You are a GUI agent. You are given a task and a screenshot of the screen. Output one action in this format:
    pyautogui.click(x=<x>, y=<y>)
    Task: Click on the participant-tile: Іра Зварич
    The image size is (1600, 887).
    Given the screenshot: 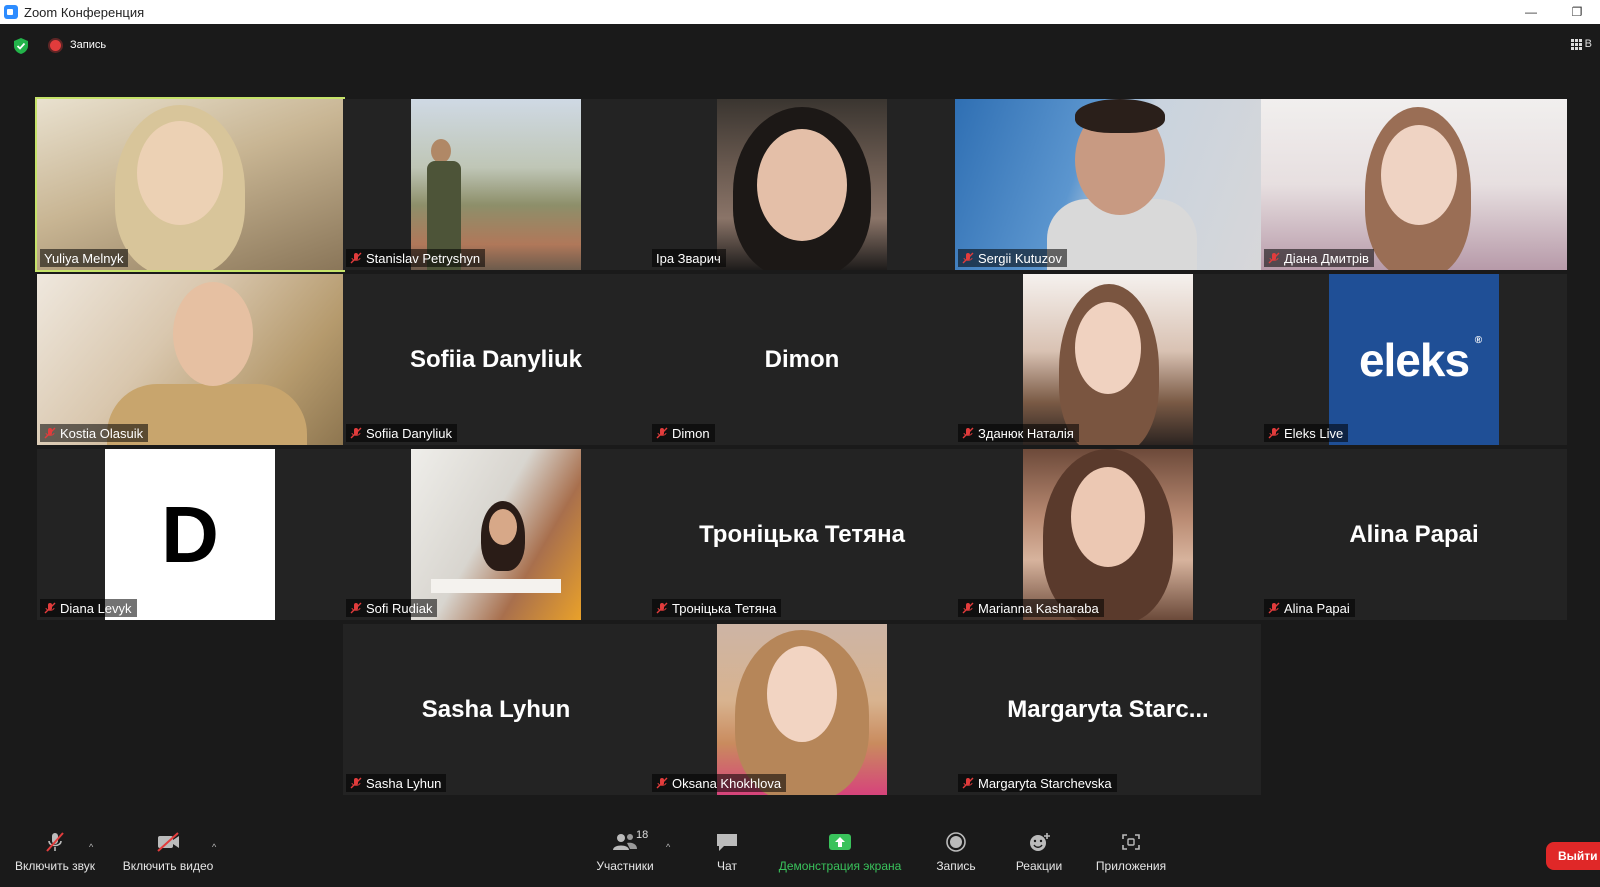 What is the action you would take?
    pyautogui.click(x=802, y=184)
    